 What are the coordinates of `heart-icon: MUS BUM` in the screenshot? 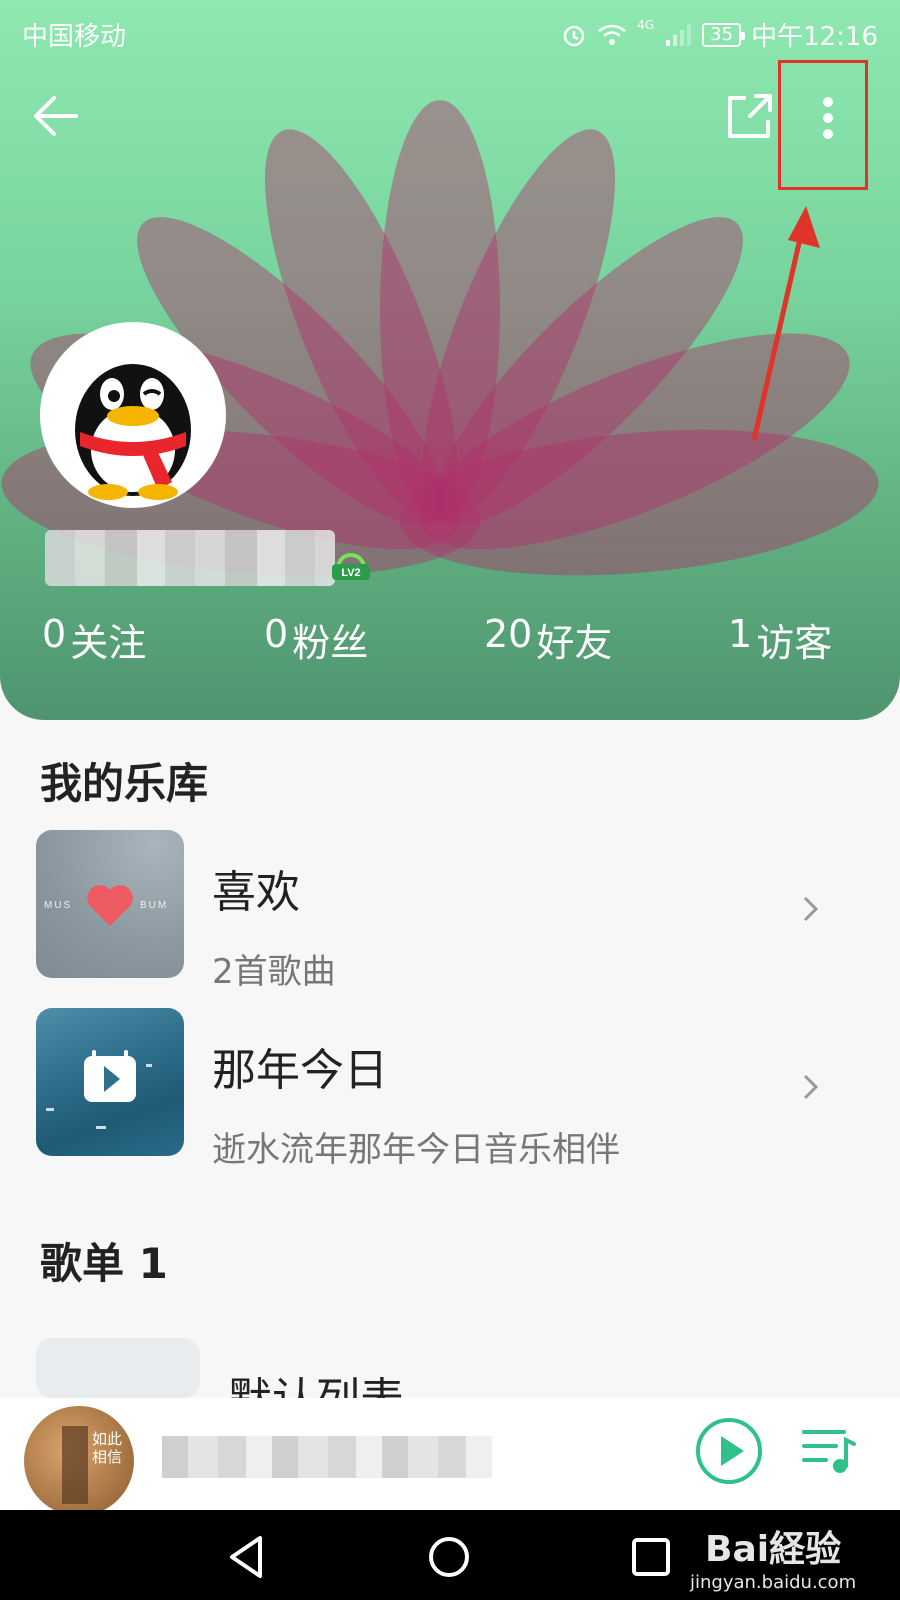 It's located at (106, 905).